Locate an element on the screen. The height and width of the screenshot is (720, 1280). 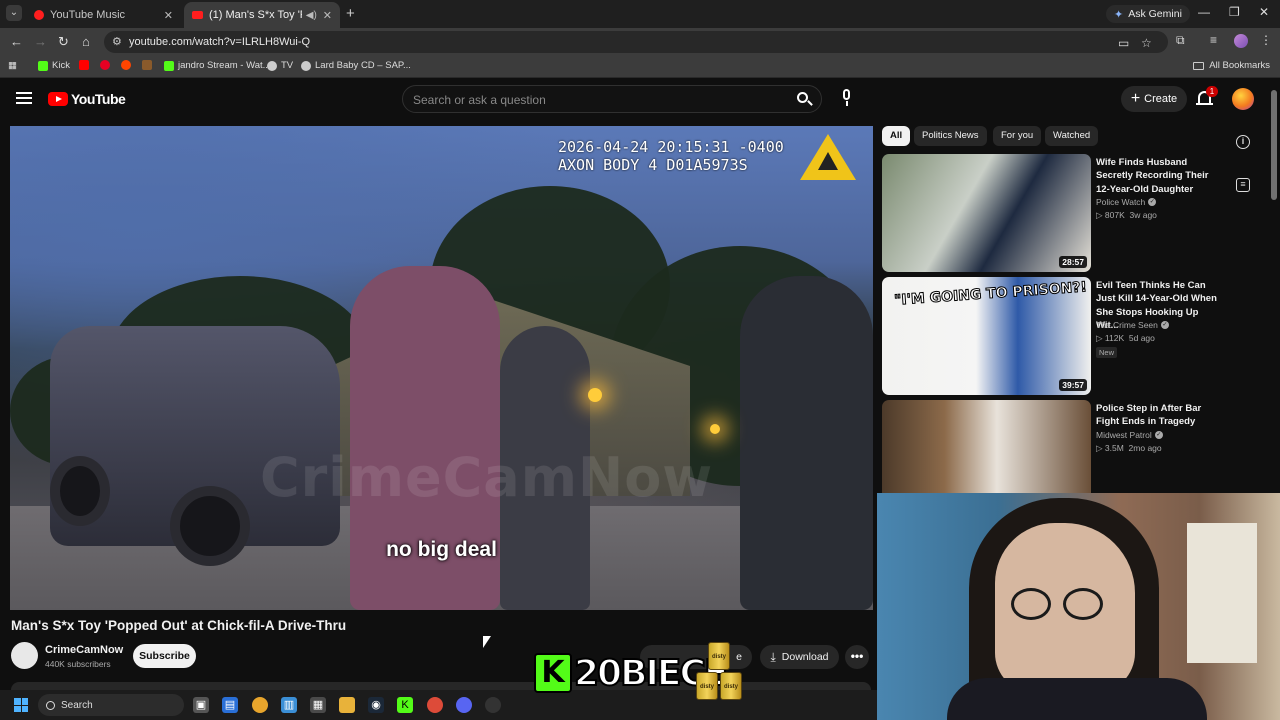
steam-icon: ◉ is located at coordinates (376, 705).